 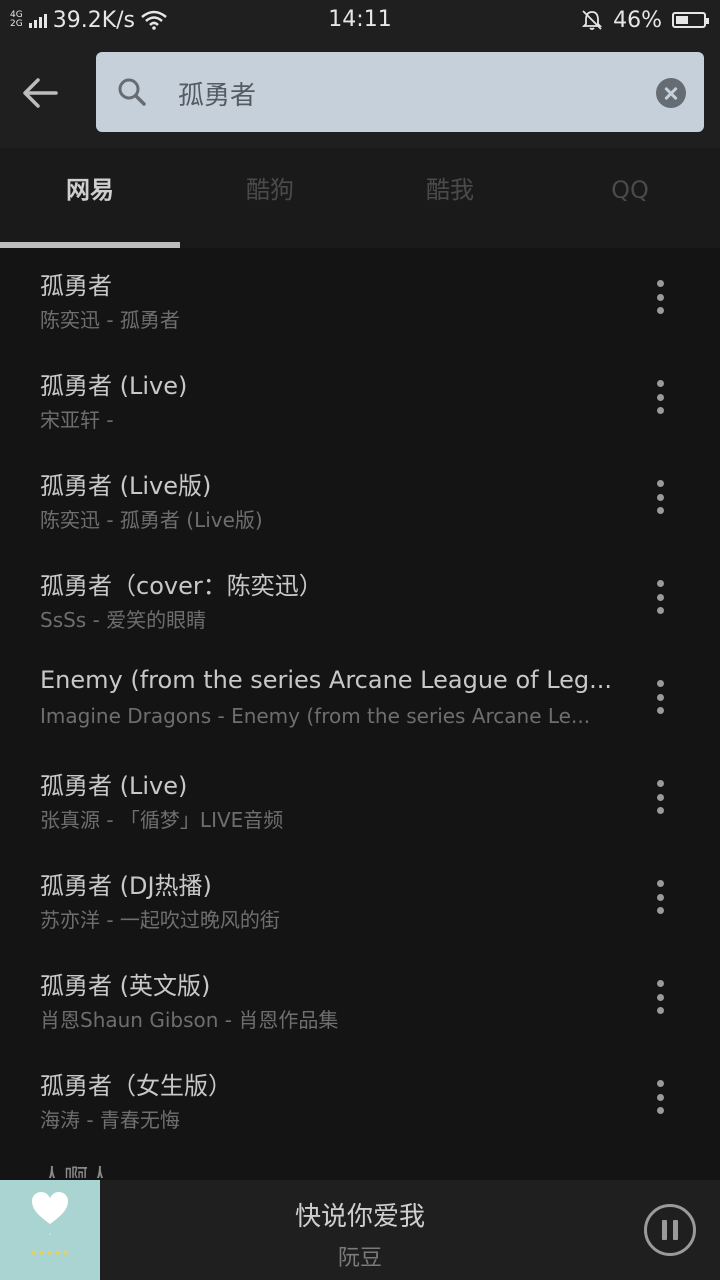 I want to click on search-input, so click(x=403, y=93).